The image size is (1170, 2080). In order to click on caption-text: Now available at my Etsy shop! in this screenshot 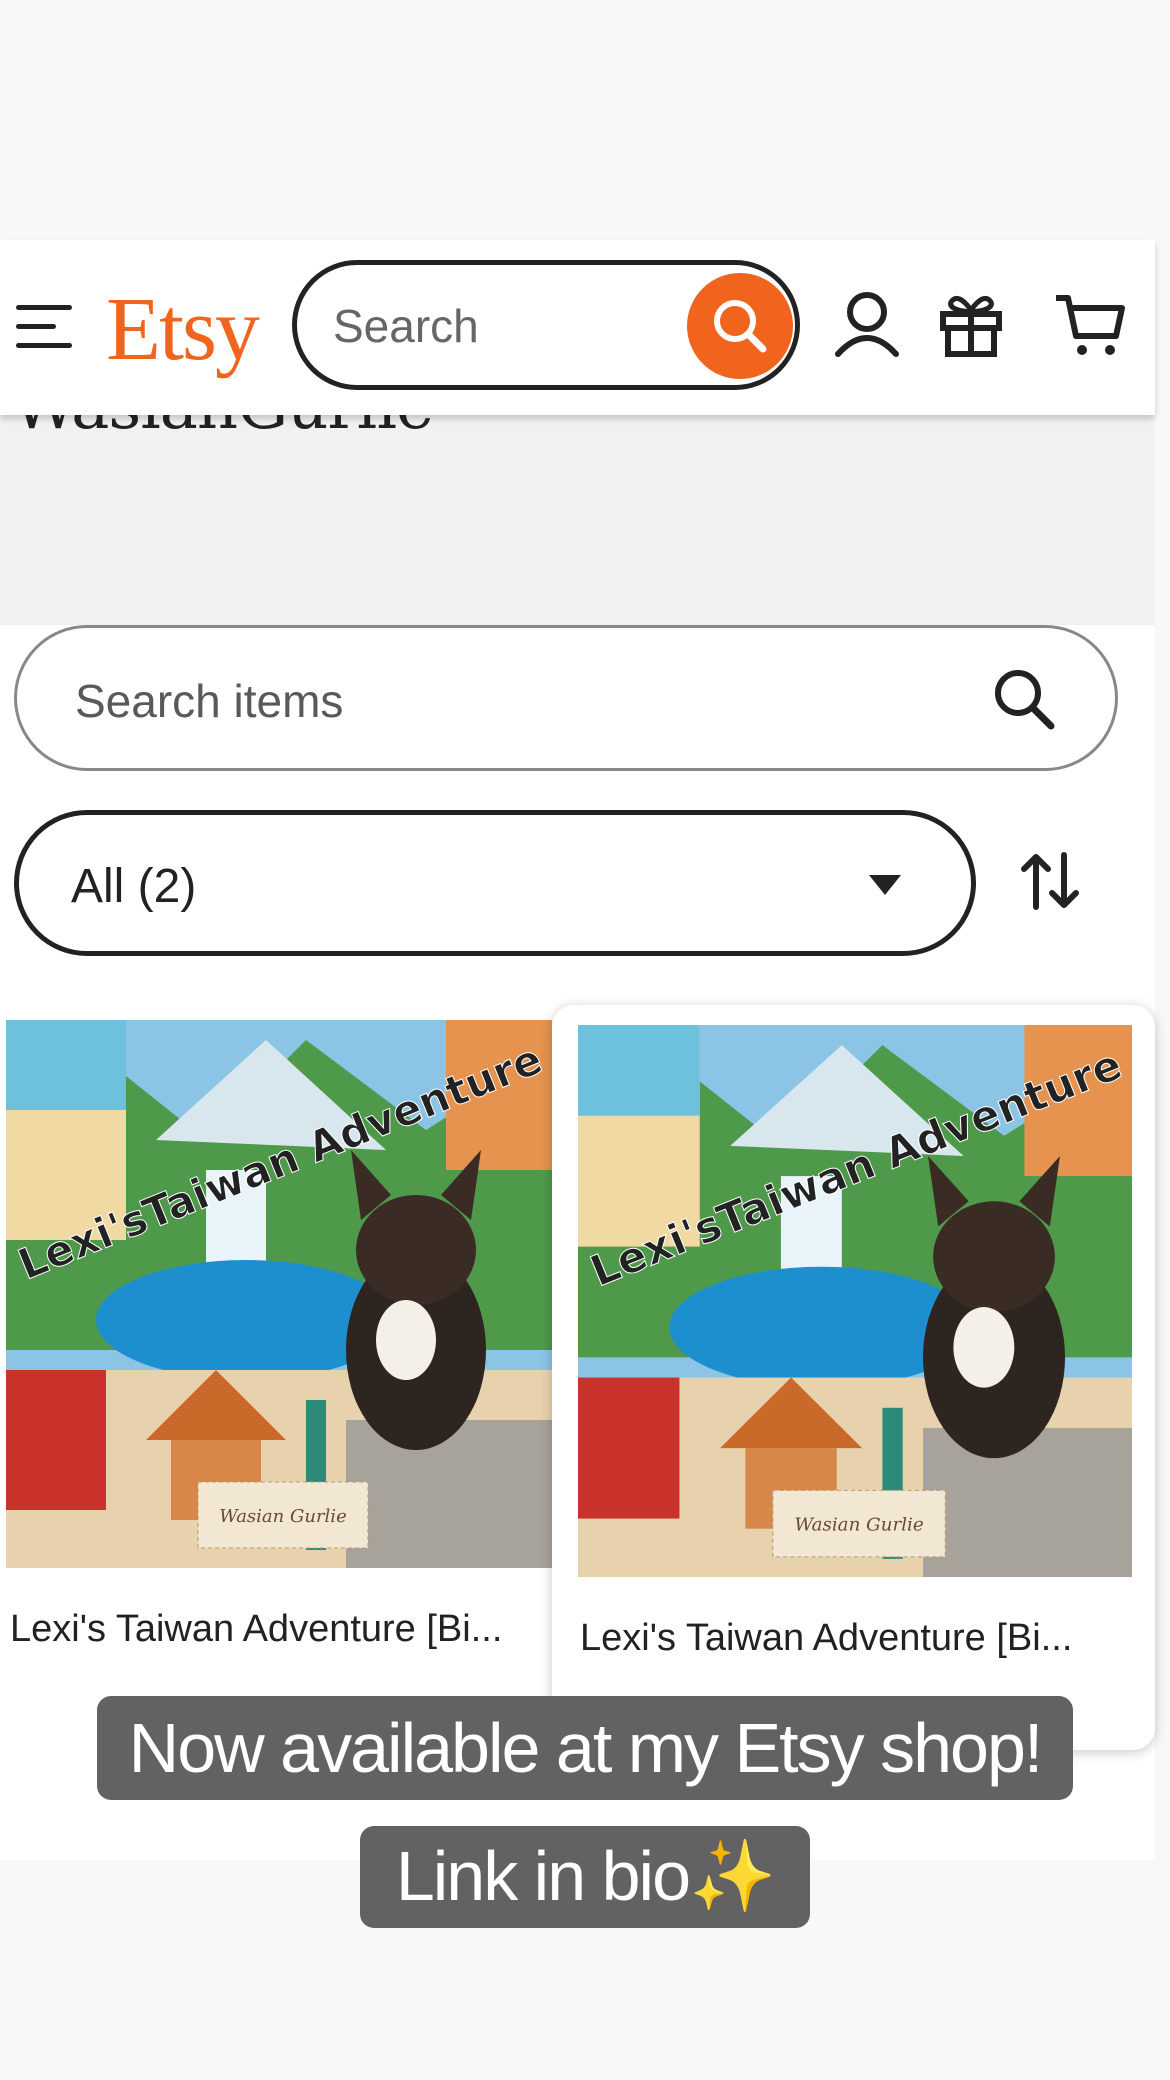, I will do `click(585, 1748)`.